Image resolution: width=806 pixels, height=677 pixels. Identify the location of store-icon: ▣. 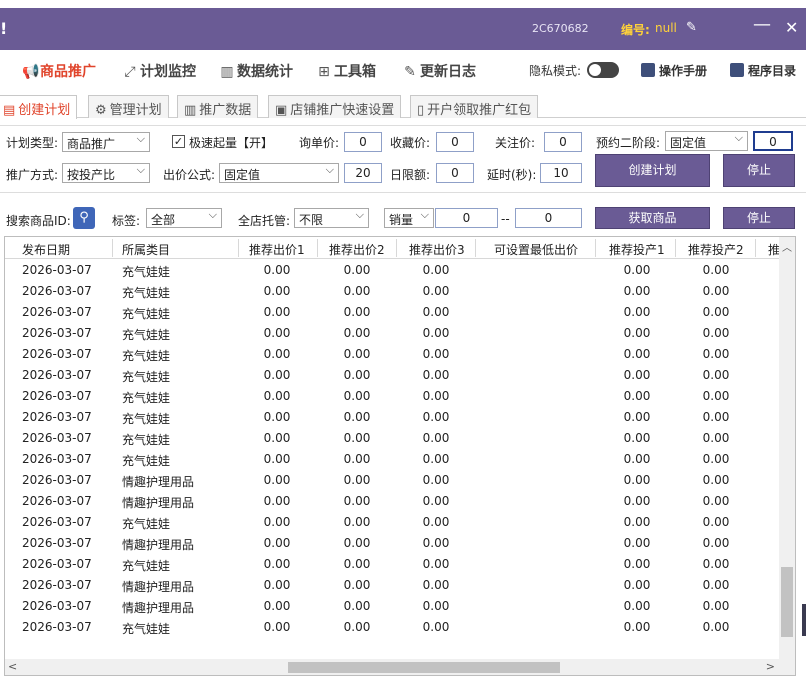
(281, 110).